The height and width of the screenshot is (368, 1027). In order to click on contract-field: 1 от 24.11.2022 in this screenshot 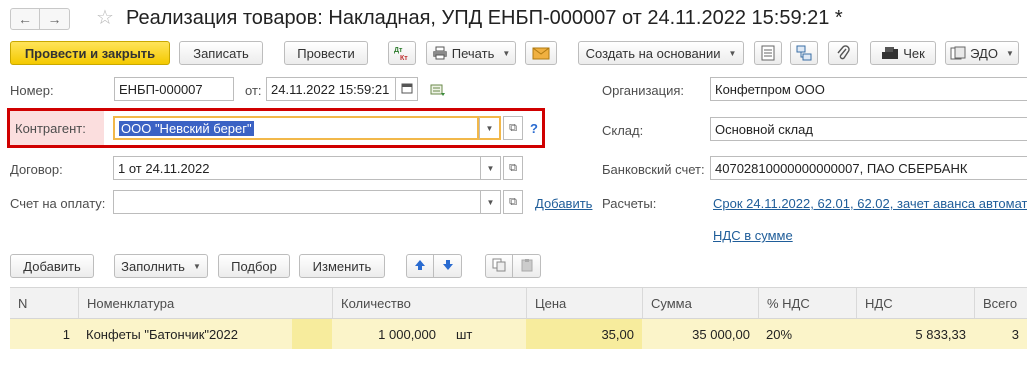, I will do `click(297, 168)`.